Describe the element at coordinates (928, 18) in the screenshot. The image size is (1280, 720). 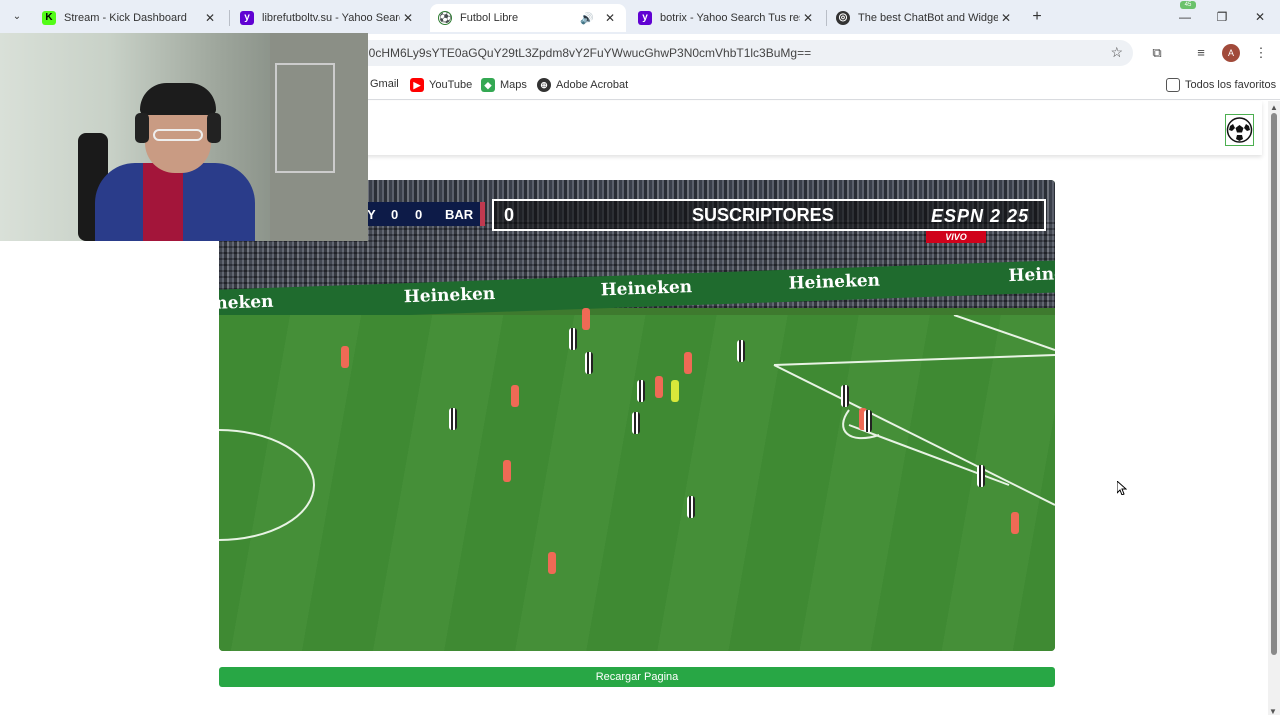
I see `tab-title: The best ChatBot and Widgets` at that location.